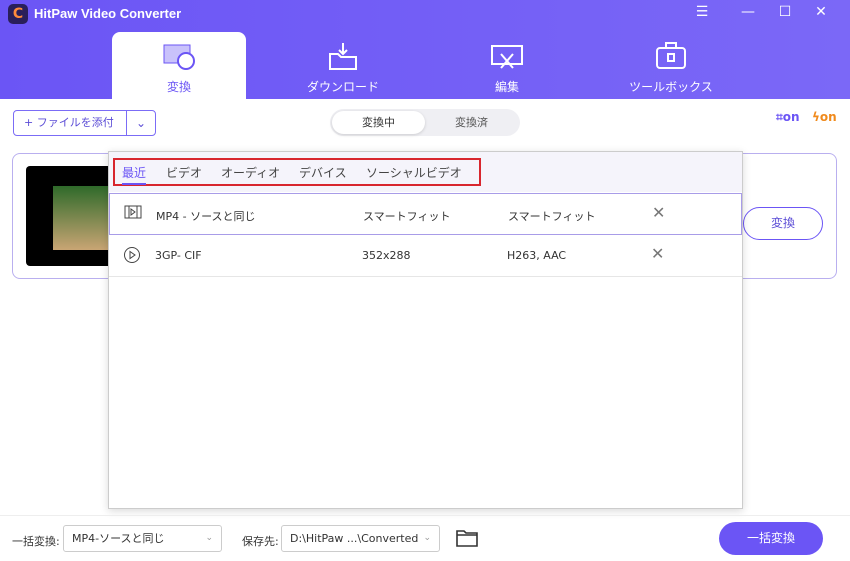 This screenshot has height=561, width=850. What do you see at coordinates (184, 172) in the screenshot?
I see `format-tab-video: ビデオ` at bounding box center [184, 172].